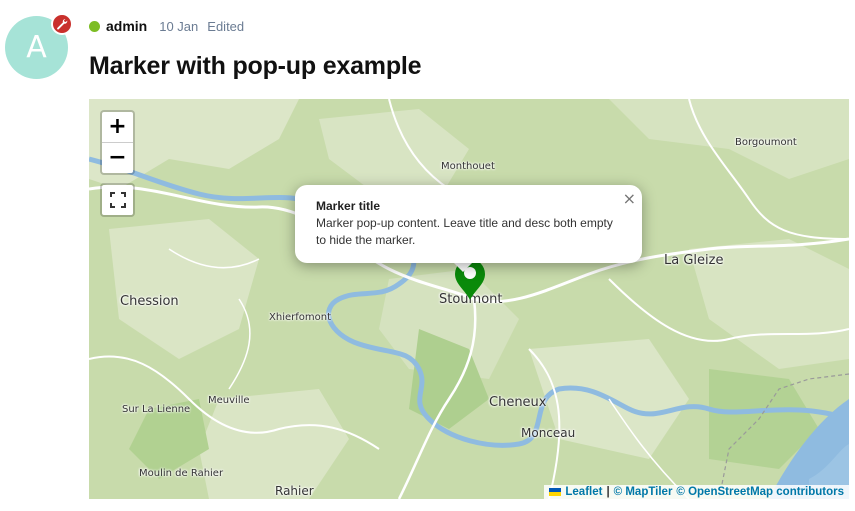 This screenshot has height=511, width=855. What do you see at coordinates (548, 433) in the screenshot?
I see `map-label-monceau: Monceau` at bounding box center [548, 433].